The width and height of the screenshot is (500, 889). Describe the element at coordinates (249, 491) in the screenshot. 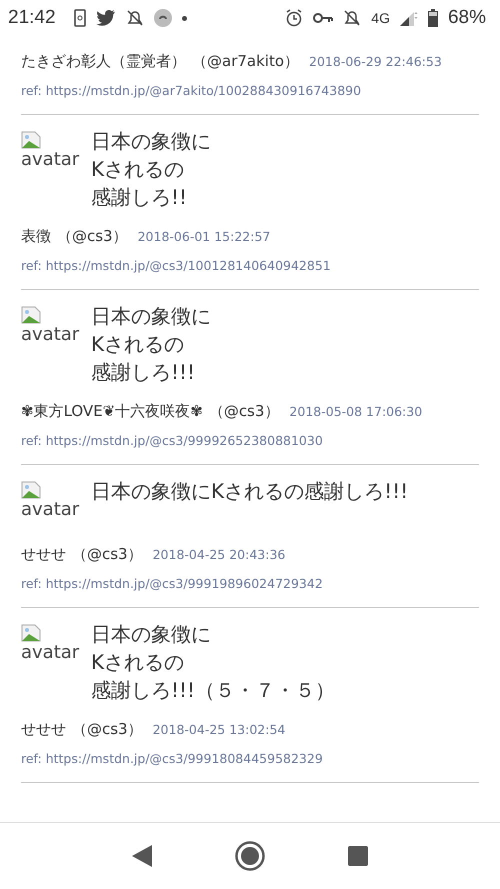

I see `post-text: 日本の象徴にKされるの感謝しろ!!!` at that location.